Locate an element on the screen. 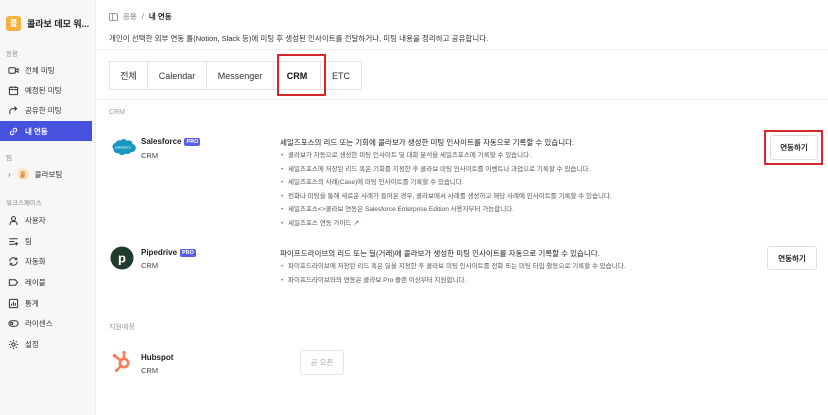 The height and width of the screenshot is (415, 828). license-icon is located at coordinates (13, 323).